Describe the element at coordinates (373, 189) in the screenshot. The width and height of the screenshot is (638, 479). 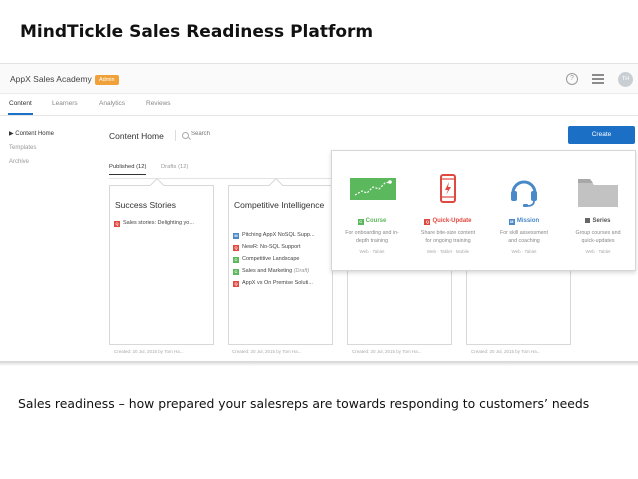
I see `chart-progress-icon` at that location.